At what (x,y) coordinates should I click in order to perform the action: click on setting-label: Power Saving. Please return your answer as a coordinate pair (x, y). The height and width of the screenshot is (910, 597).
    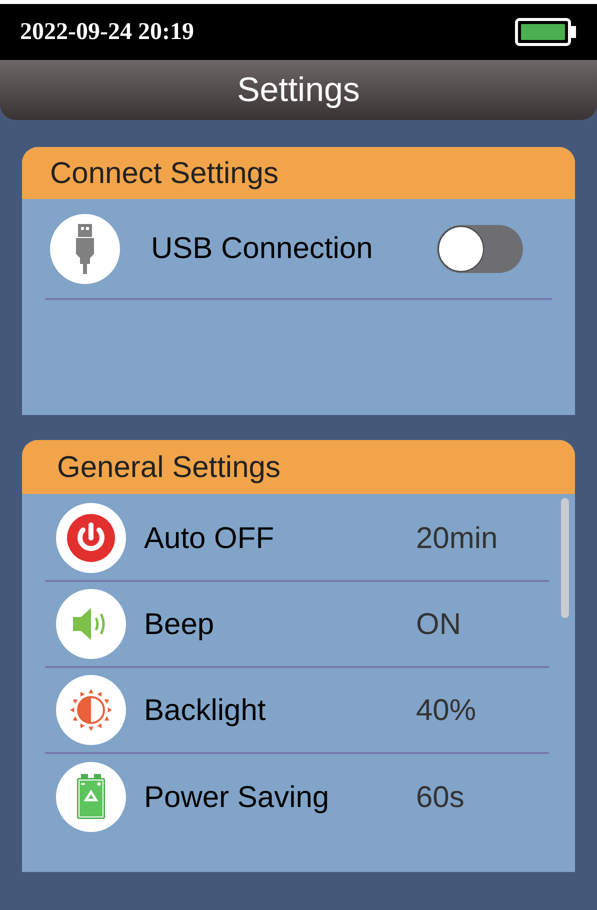
    Looking at the image, I should click on (237, 798).